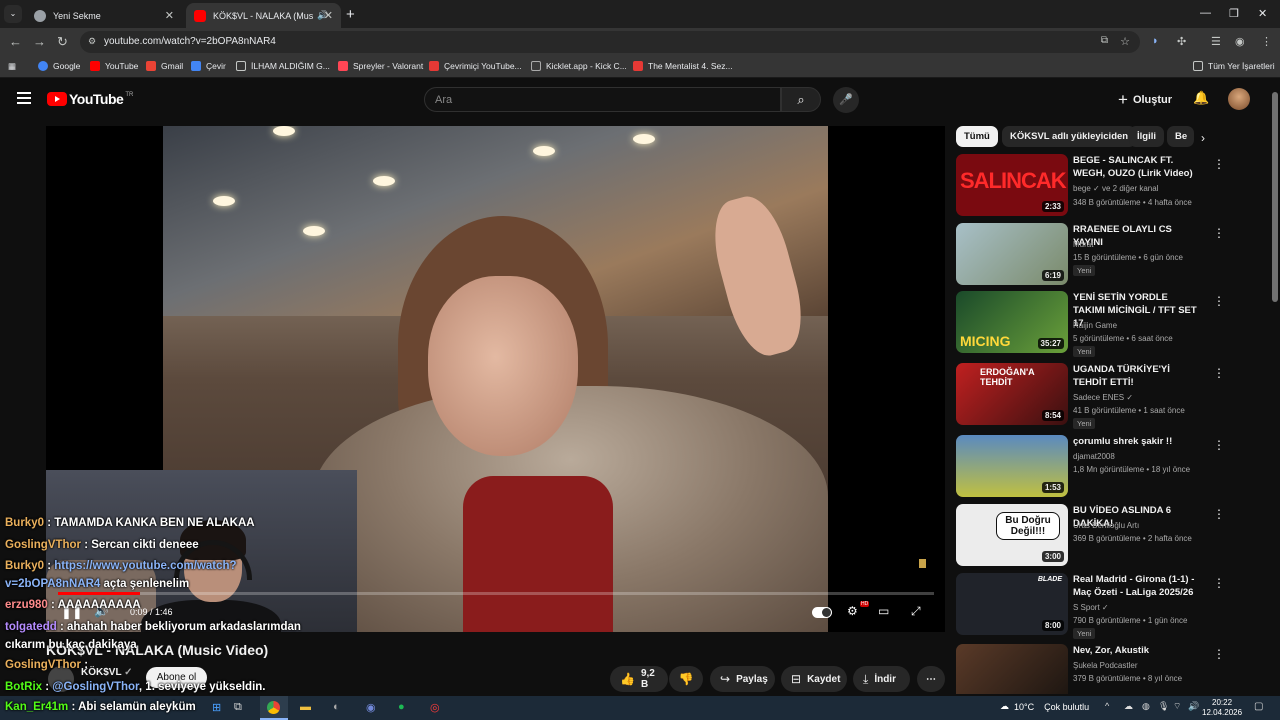  What do you see at coordinates (1012, 322) in the screenshot?
I see `video-thumbnail: MICING 35:27` at bounding box center [1012, 322].